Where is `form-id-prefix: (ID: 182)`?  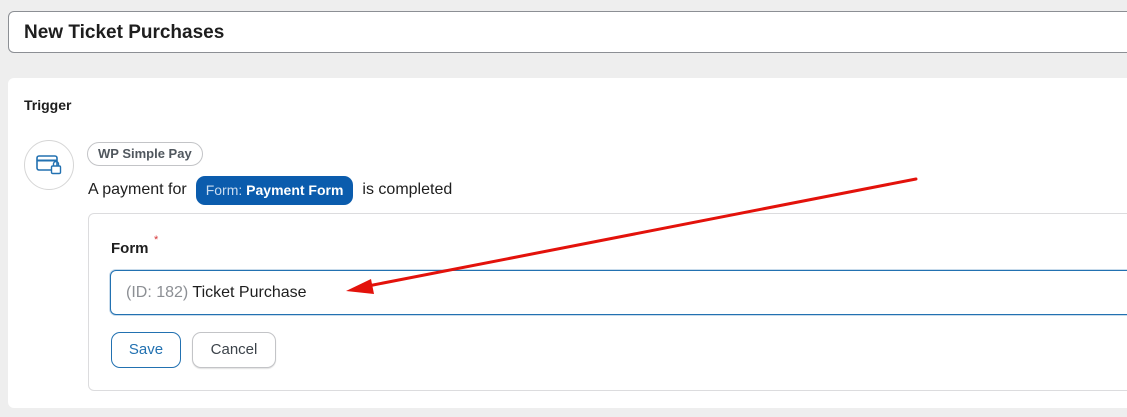
form-id-prefix: (ID: 182) is located at coordinates (157, 292).